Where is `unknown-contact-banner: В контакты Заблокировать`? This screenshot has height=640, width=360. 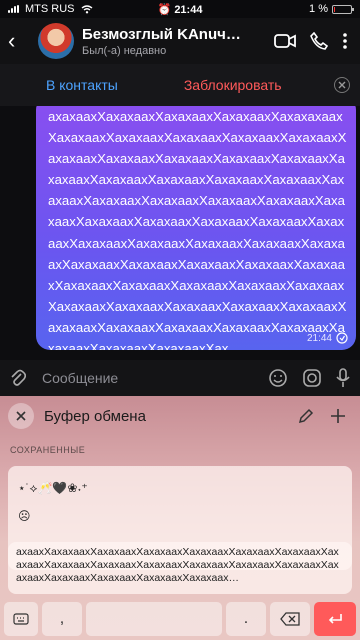
unknown-contact-banner: В контакты Заблокировать is located at coordinates (180, 85).